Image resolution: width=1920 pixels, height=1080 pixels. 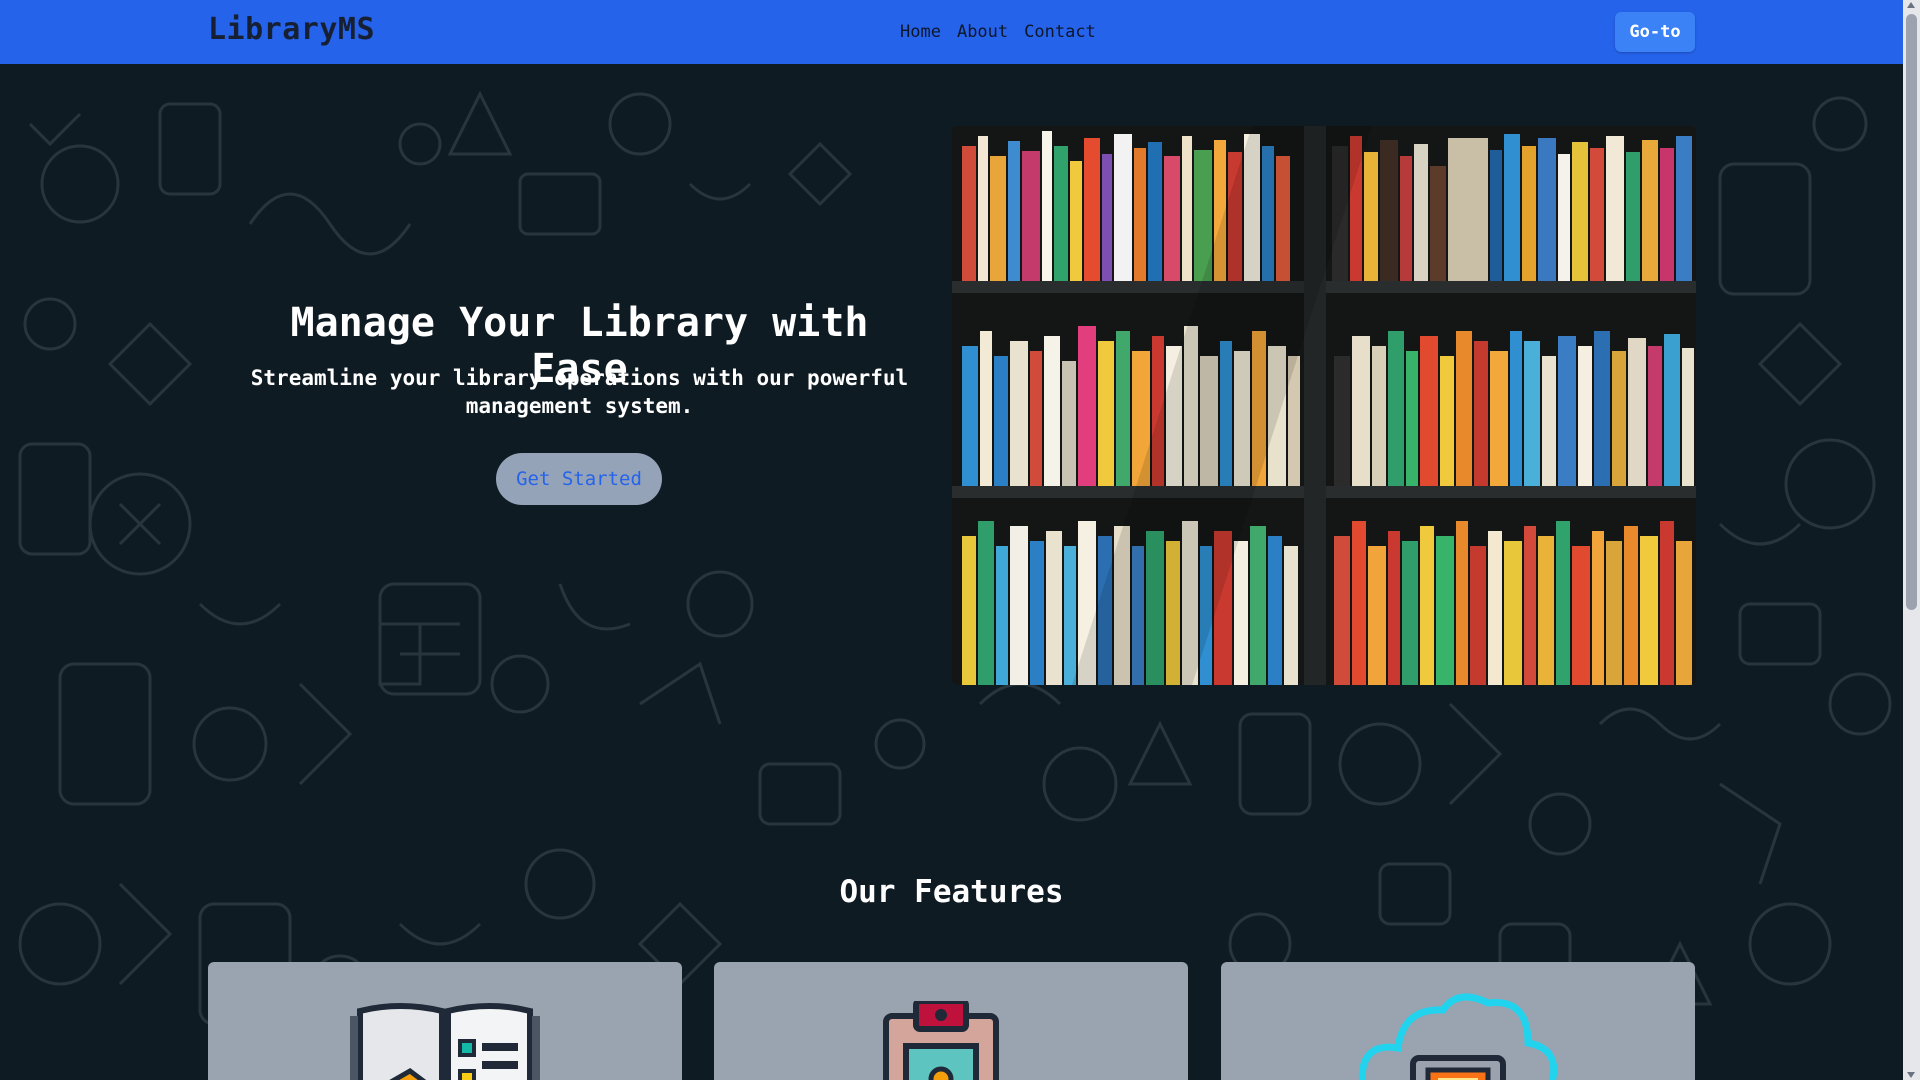 What do you see at coordinates (445, 1041) in the screenshot?
I see `open-book-icon` at bounding box center [445, 1041].